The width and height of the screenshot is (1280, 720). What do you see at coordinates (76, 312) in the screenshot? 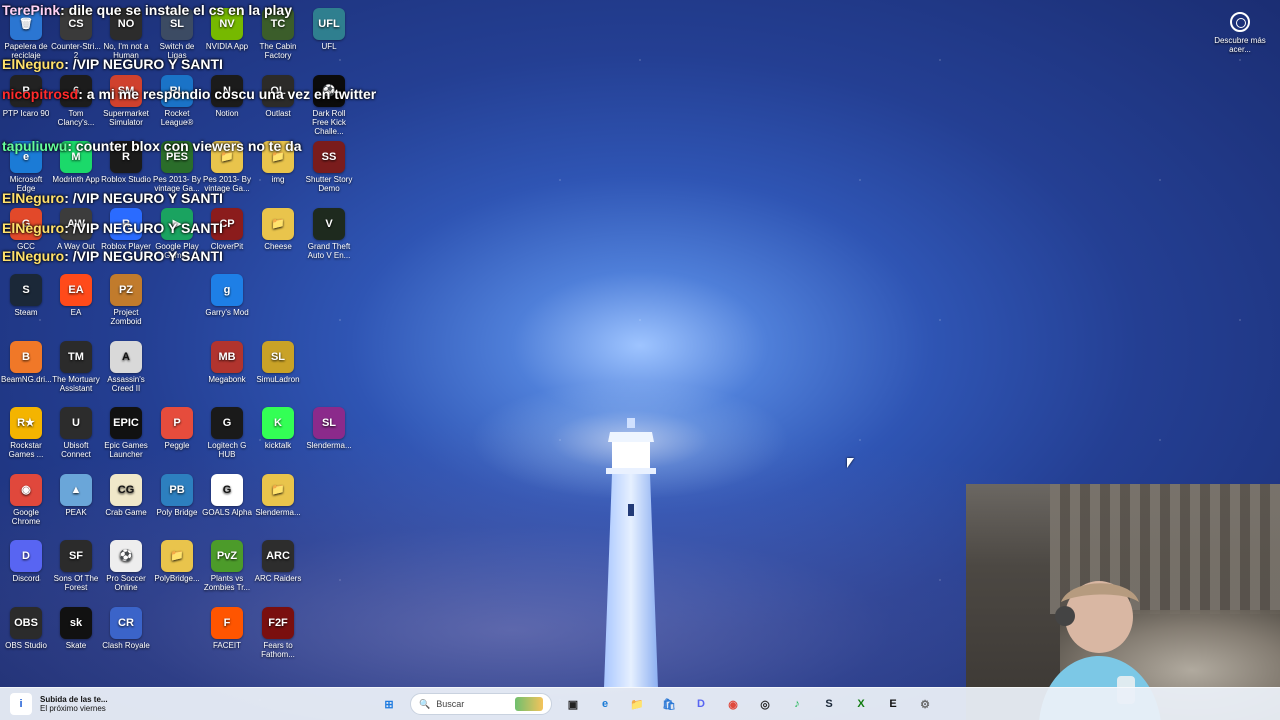
I see `desktop-icon-label: EA` at bounding box center [76, 312].